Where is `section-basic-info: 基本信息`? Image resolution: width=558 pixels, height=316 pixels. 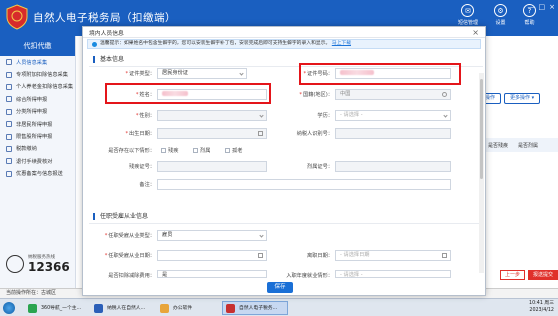
section-basic-info: 基本信息 is located at coordinates (108, 59).